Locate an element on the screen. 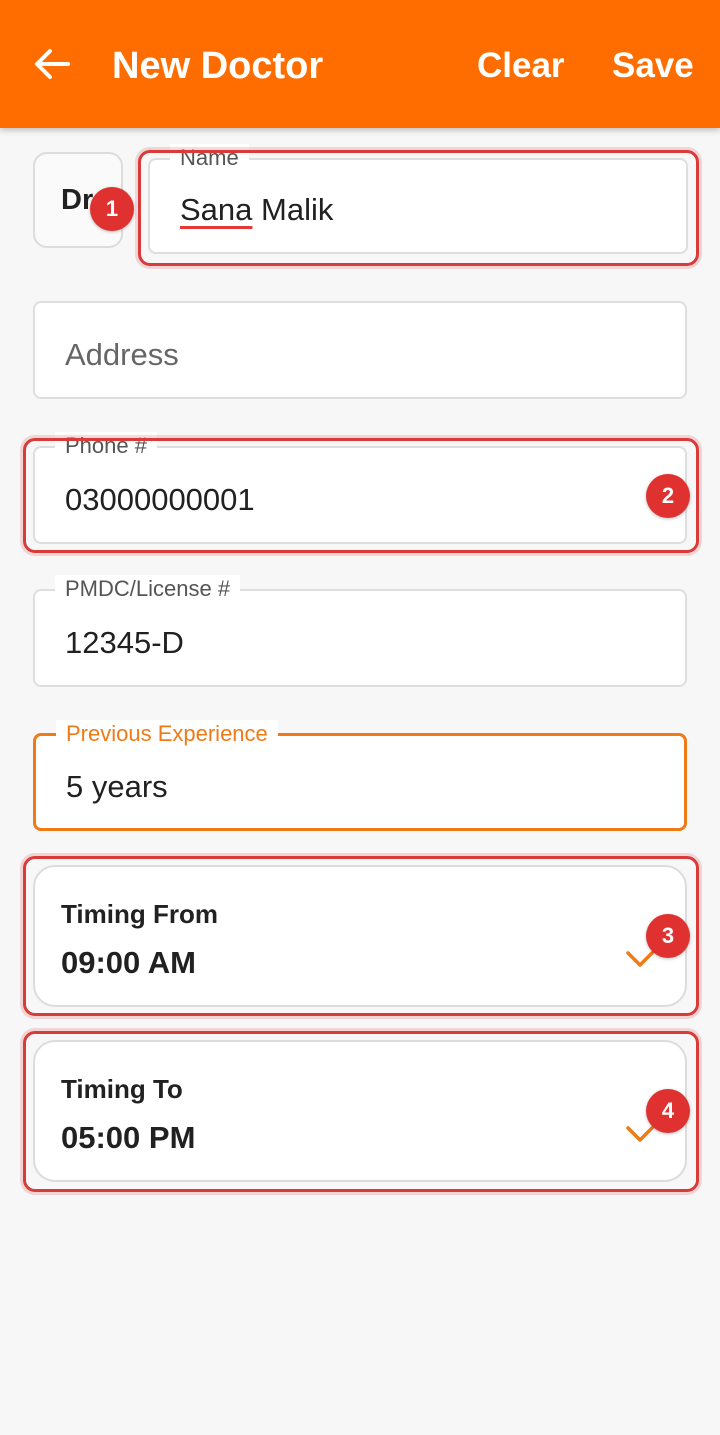  phone-value: 03000000001 is located at coordinates (160, 499).